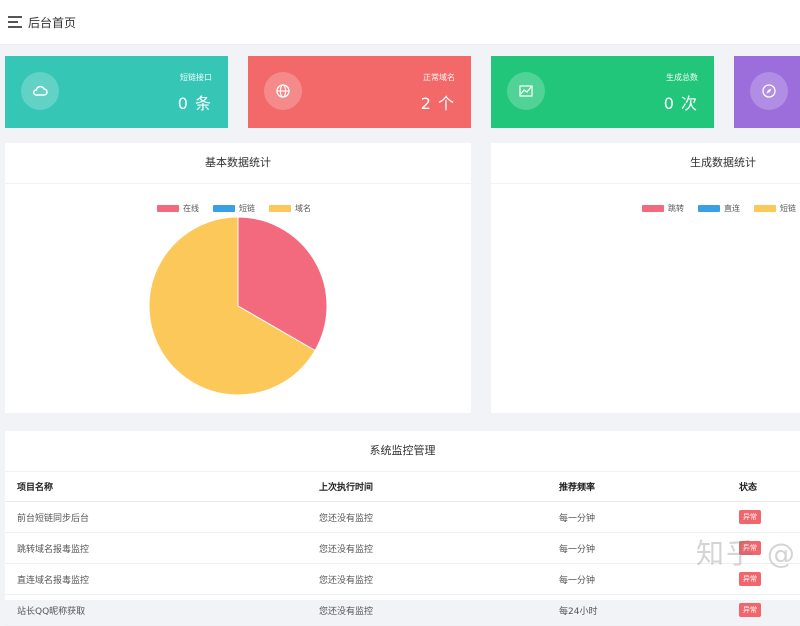 The width and height of the screenshot is (800, 626). Describe the element at coordinates (52, 23) in the screenshot. I see `page-title: 后台首页` at that location.